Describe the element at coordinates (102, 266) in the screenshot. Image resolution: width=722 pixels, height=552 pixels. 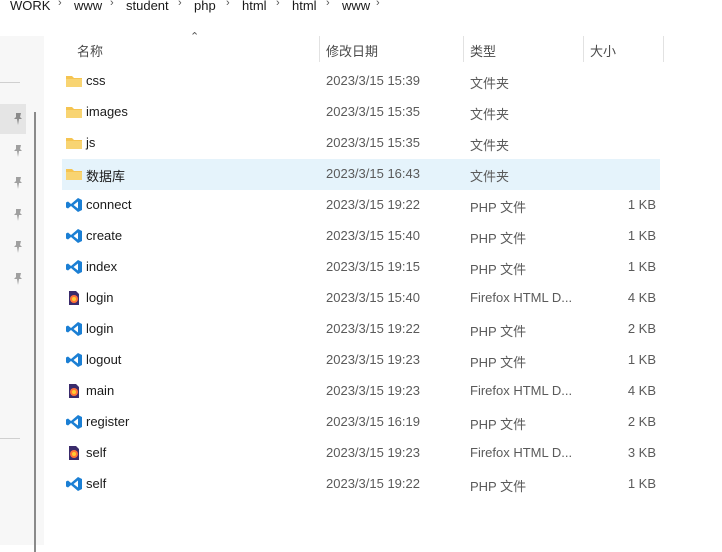
I see `file-name: index` at that location.